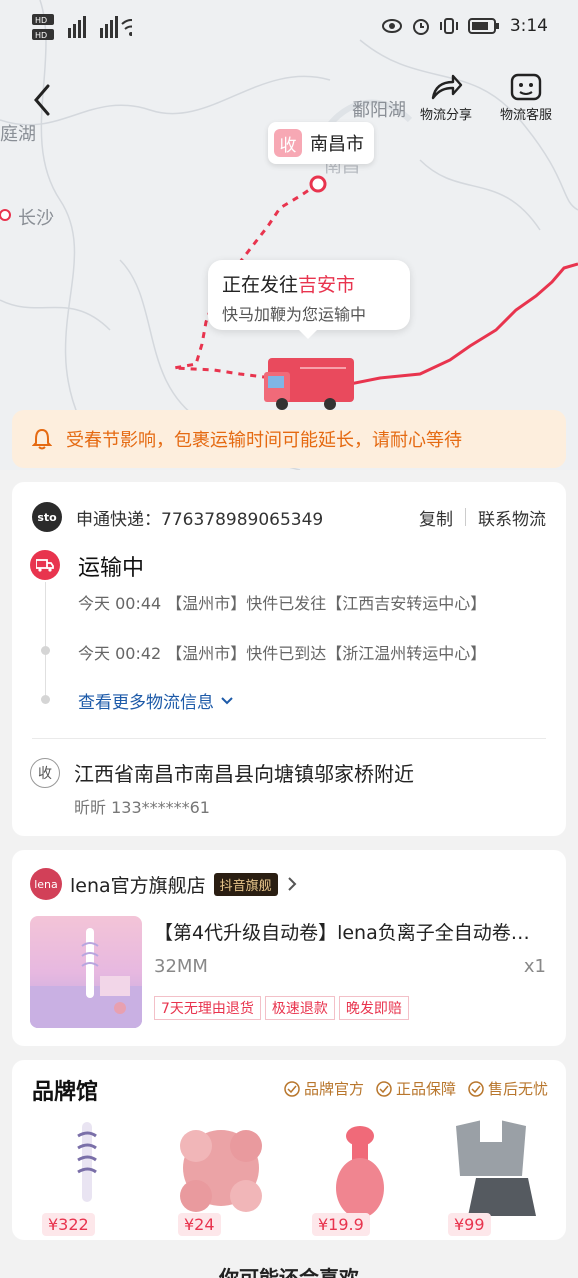 The width and height of the screenshot is (578, 1278). Describe the element at coordinates (391, 26) in the screenshot. I see `eye-icon` at that location.